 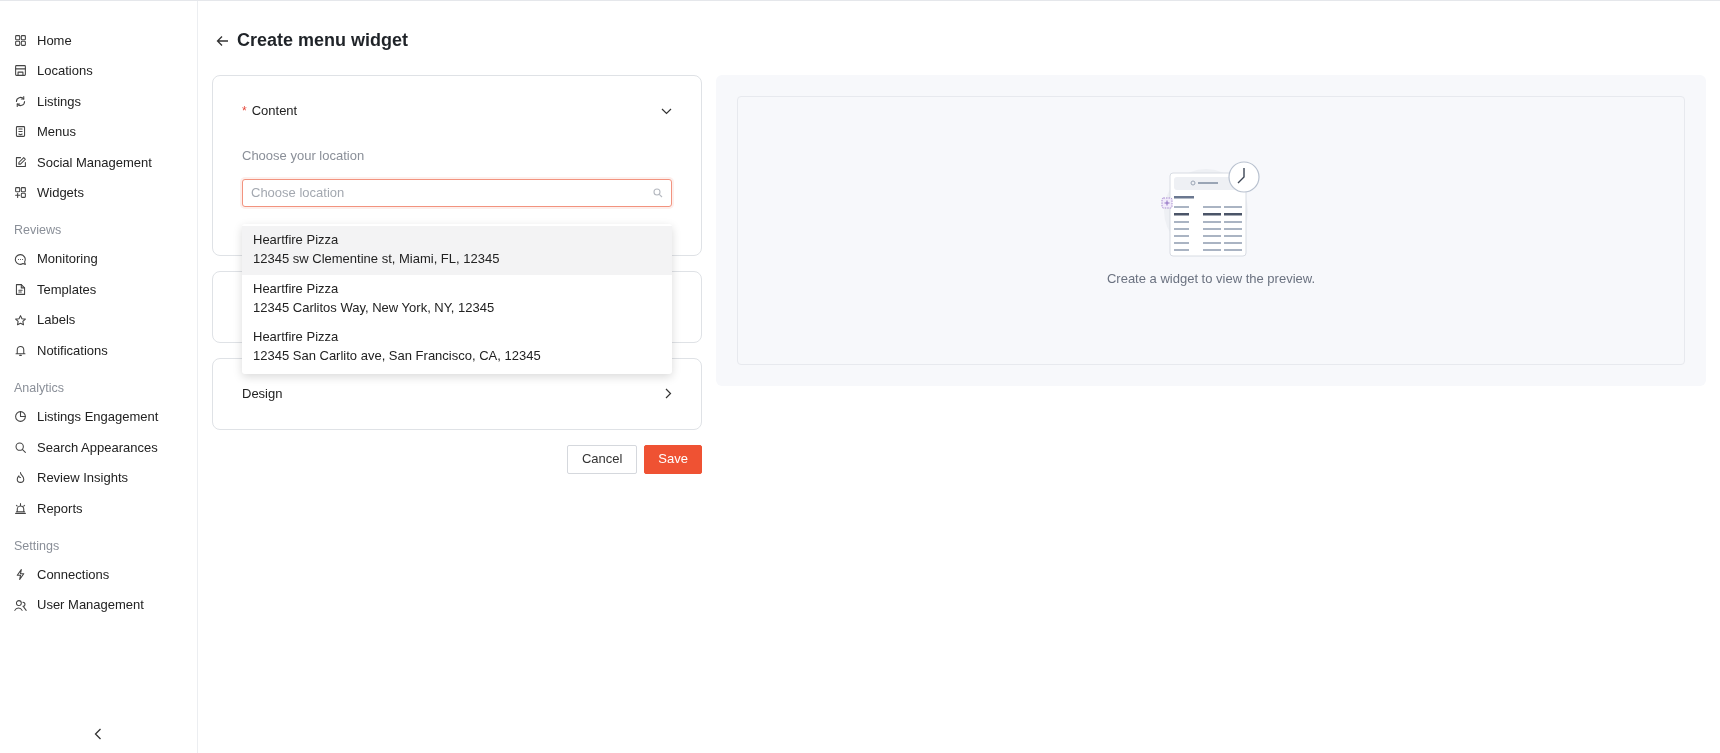 What do you see at coordinates (274, 111) in the screenshot?
I see `section-title: Content` at bounding box center [274, 111].